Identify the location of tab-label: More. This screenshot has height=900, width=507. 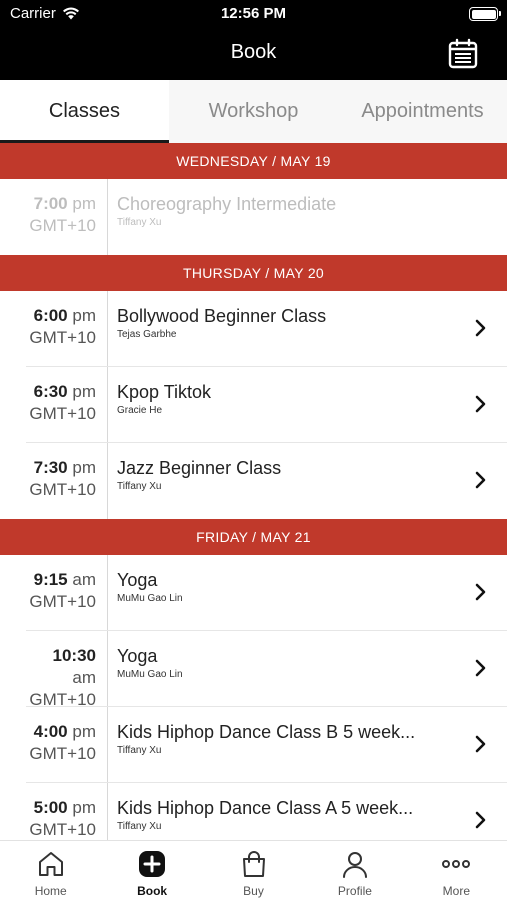
(456, 891).